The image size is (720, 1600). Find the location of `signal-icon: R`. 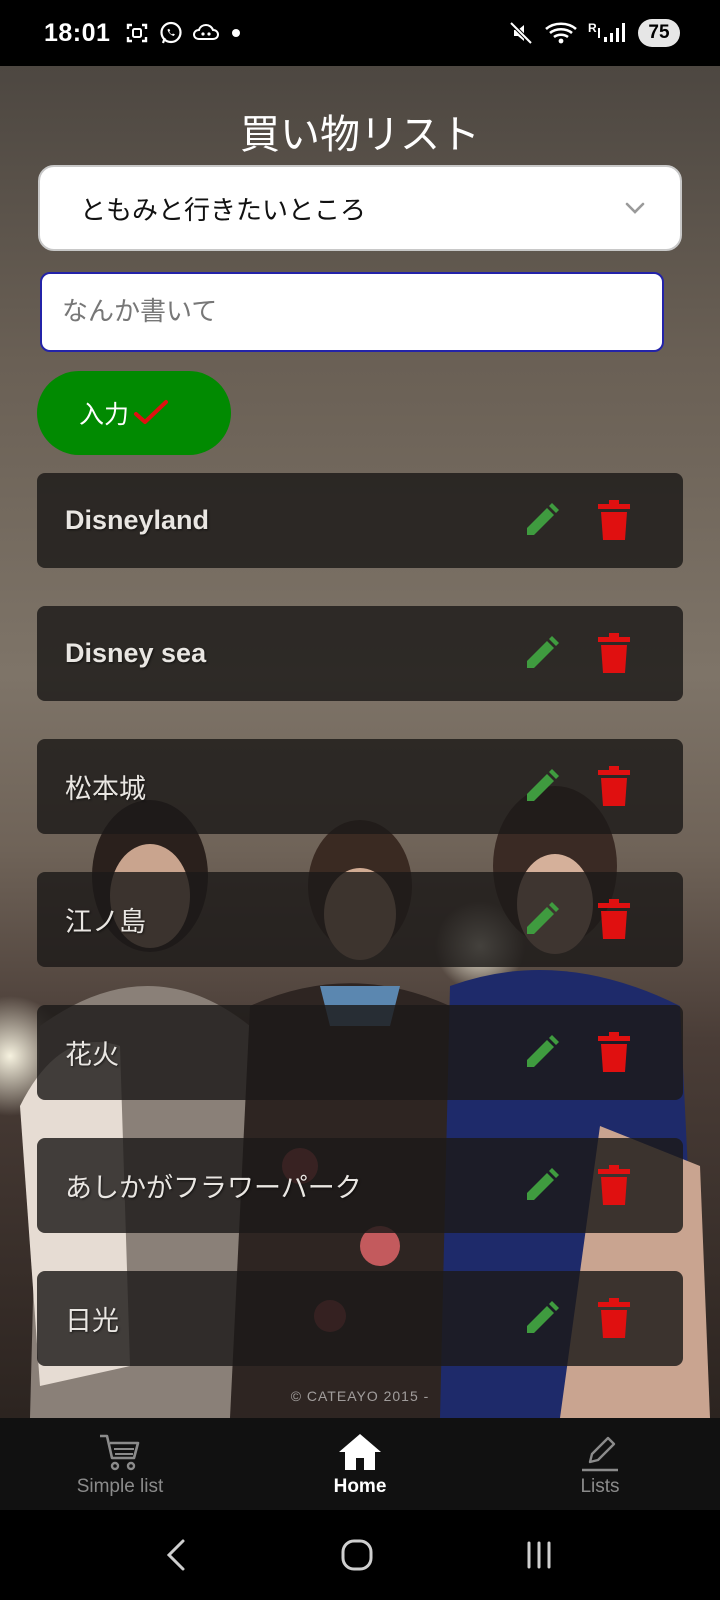

signal-icon: R is located at coordinates (606, 31).